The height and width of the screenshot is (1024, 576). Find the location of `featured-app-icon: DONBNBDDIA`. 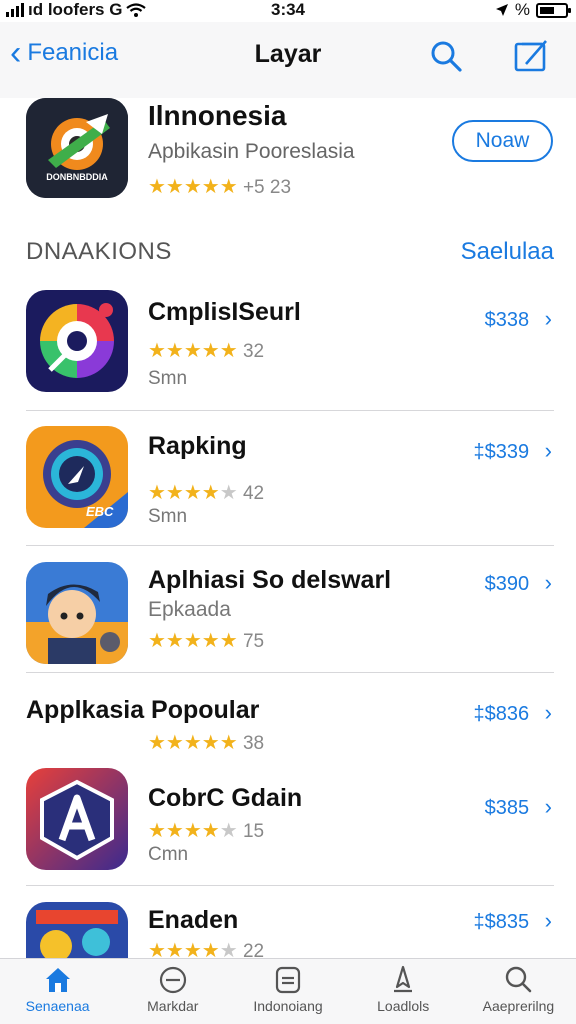

featured-app-icon: DONBNBDDIA is located at coordinates (77, 148).